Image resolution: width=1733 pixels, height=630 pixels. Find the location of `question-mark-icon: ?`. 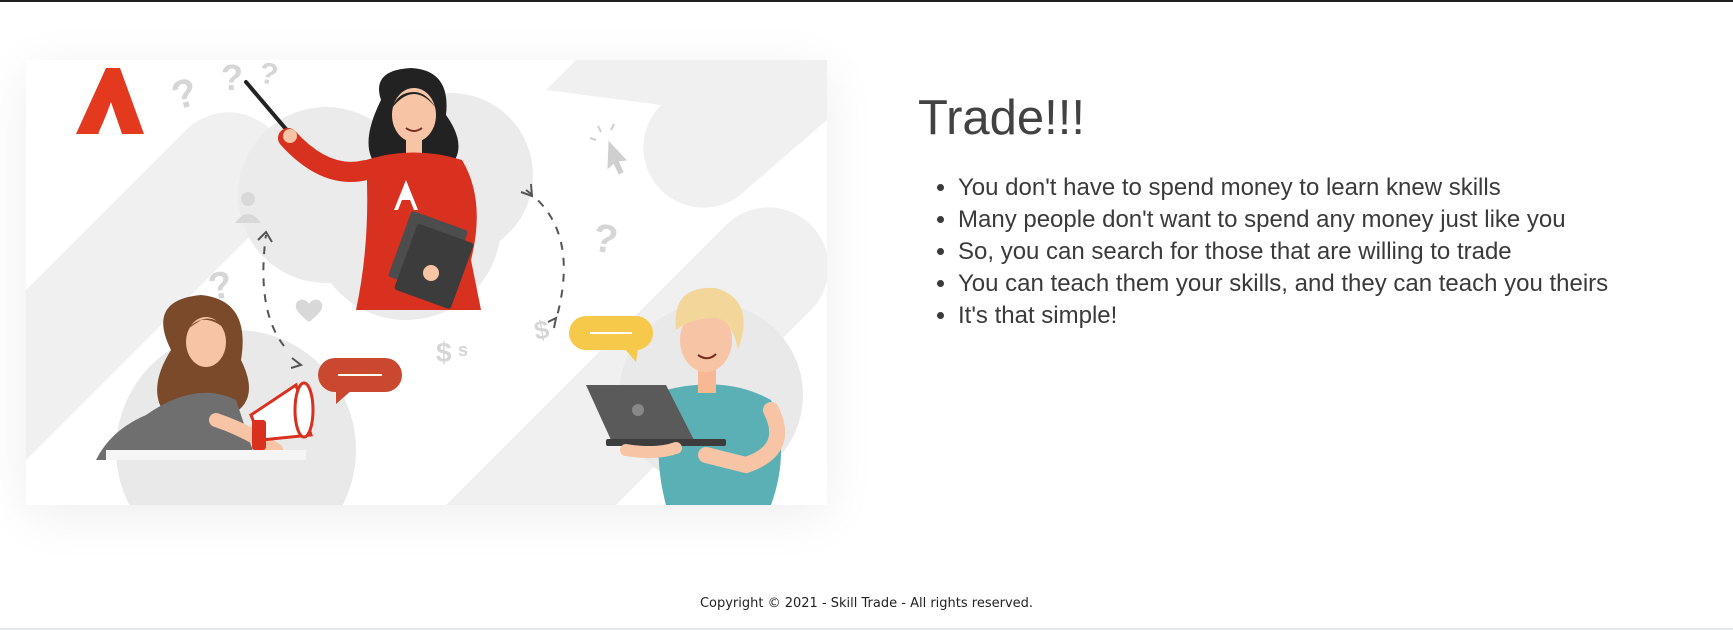

question-mark-icon: ? is located at coordinates (232, 79).